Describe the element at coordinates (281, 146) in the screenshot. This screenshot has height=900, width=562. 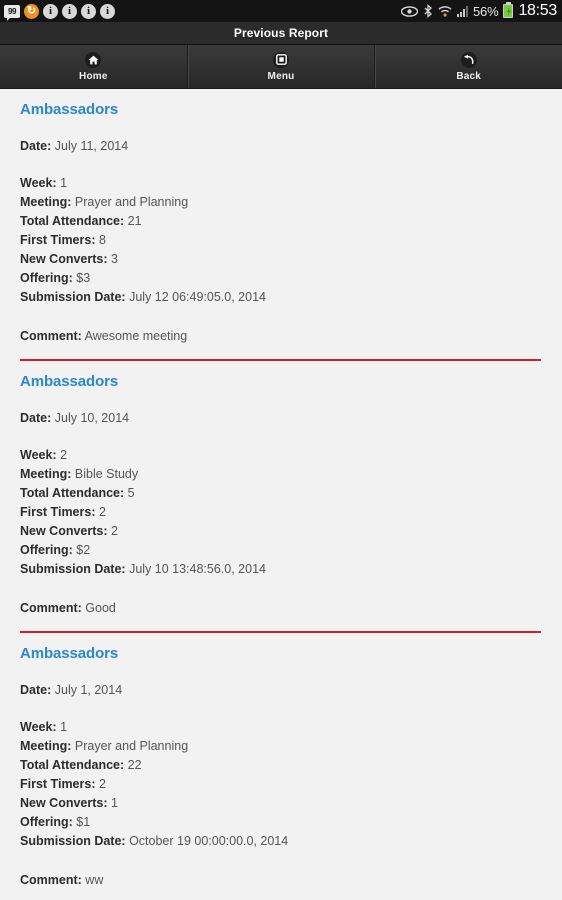
I see `report-date-row: Date: July 11, 2014` at that location.